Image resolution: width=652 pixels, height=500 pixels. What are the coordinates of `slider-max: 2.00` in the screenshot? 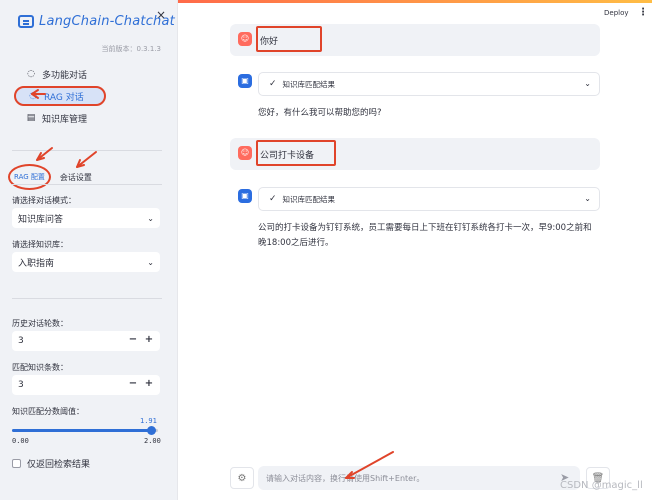 It's located at (152, 441).